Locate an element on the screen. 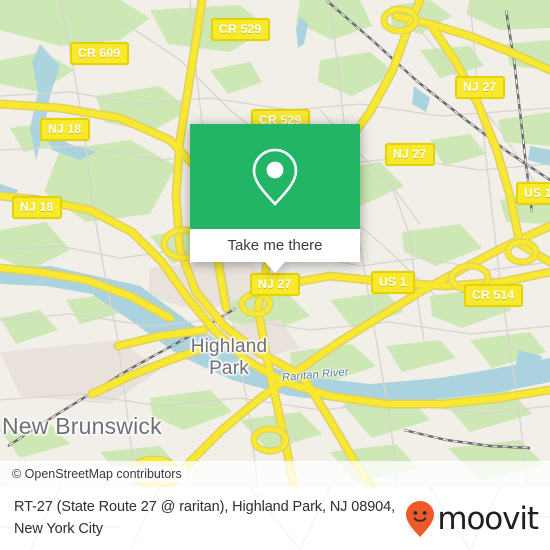  road-shield-nj-27-north: NJ 27 is located at coordinates (480, 87).